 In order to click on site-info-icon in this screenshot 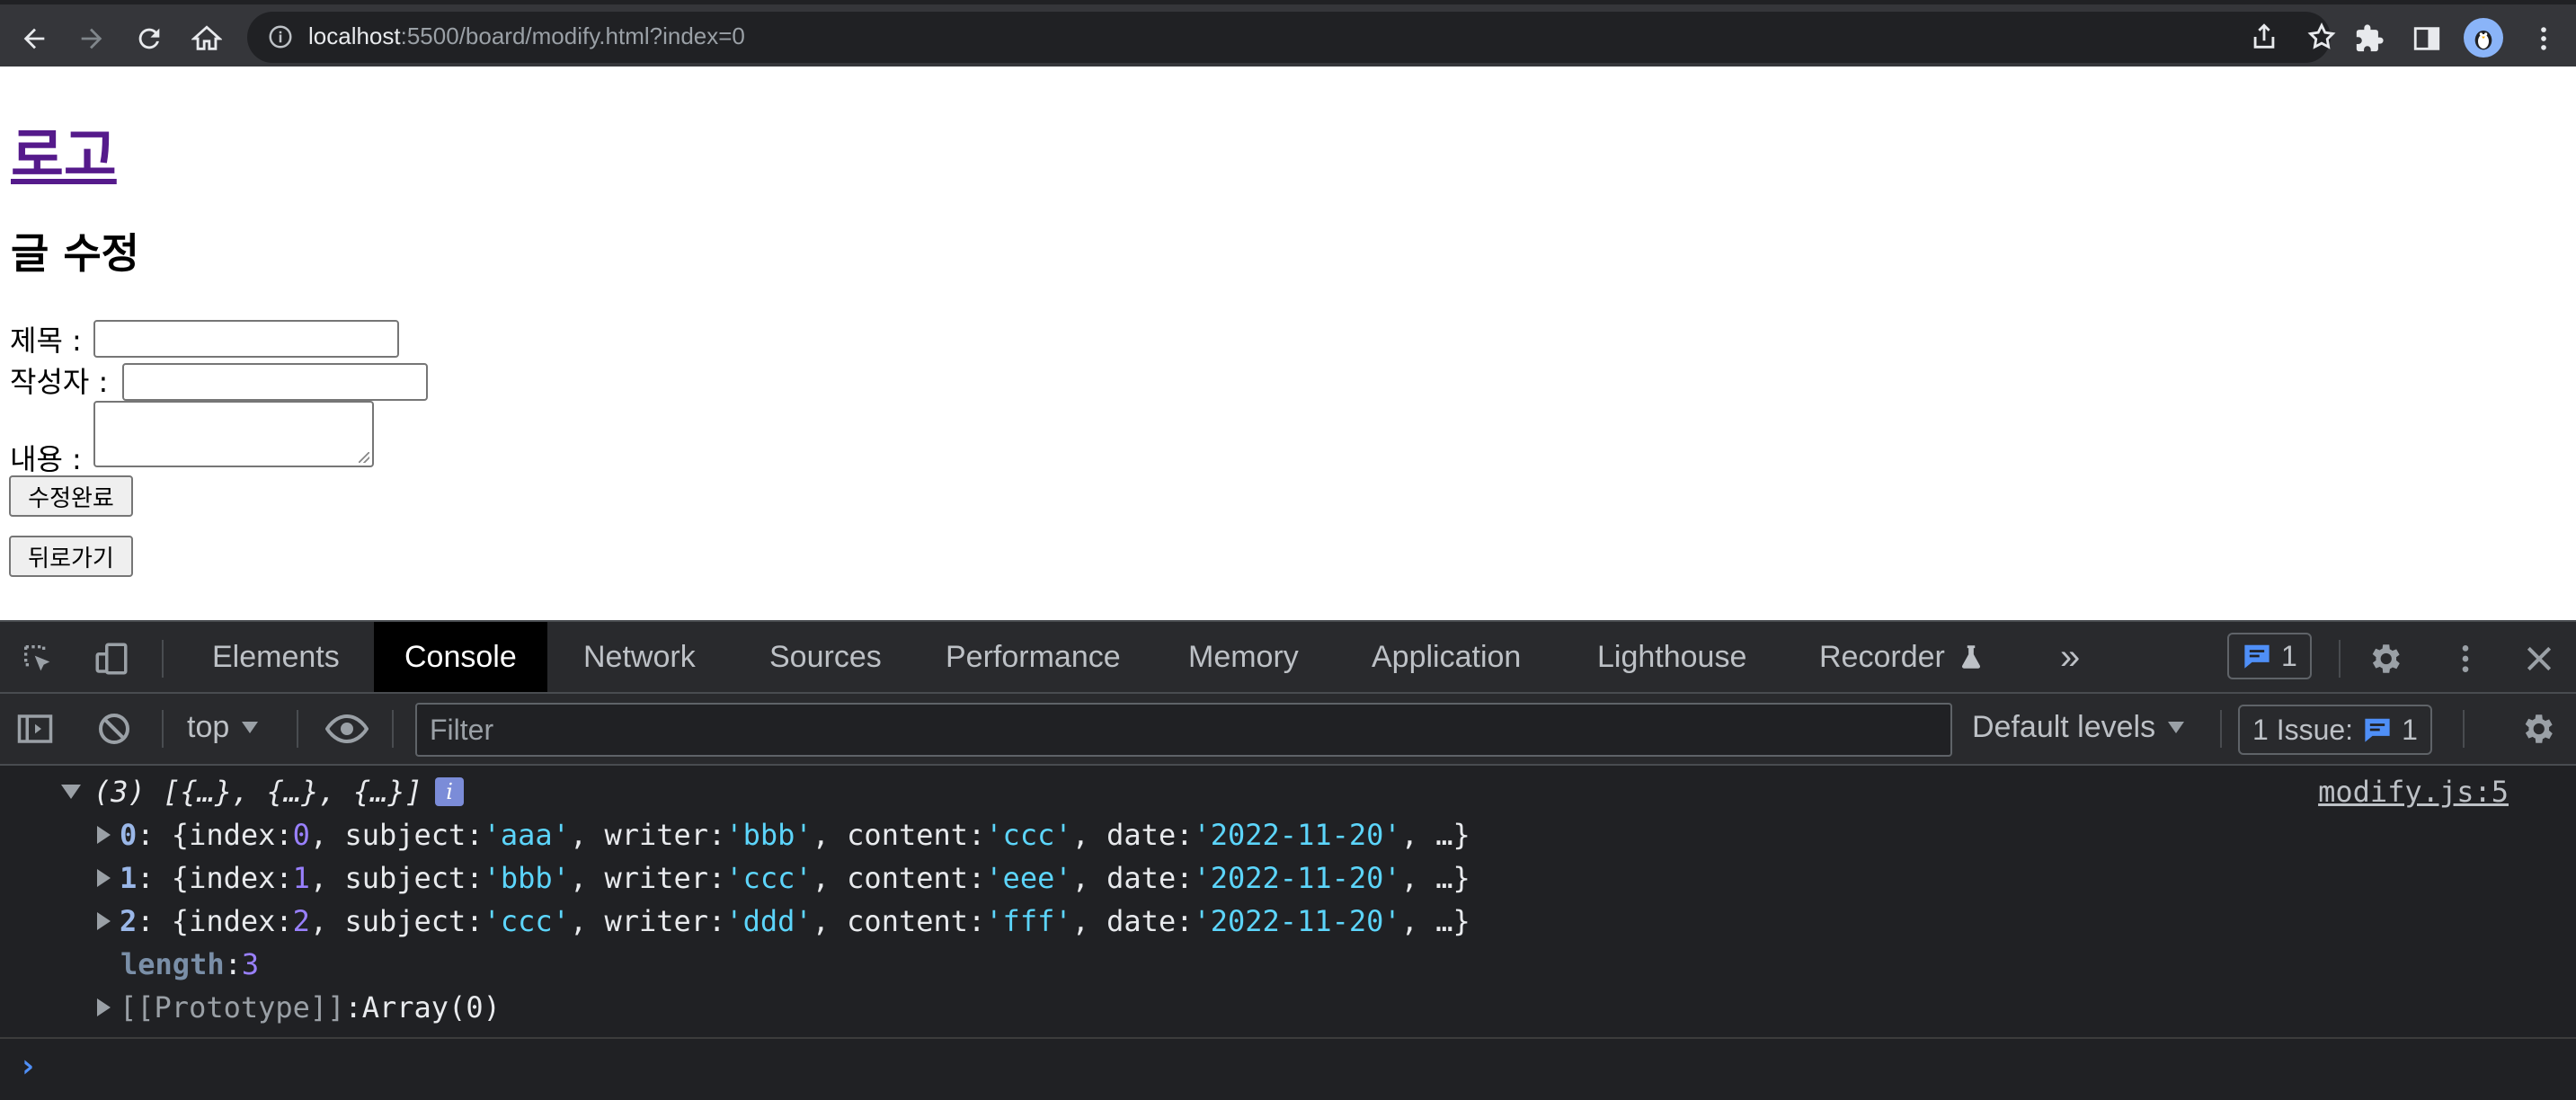, I will do `click(280, 36)`.